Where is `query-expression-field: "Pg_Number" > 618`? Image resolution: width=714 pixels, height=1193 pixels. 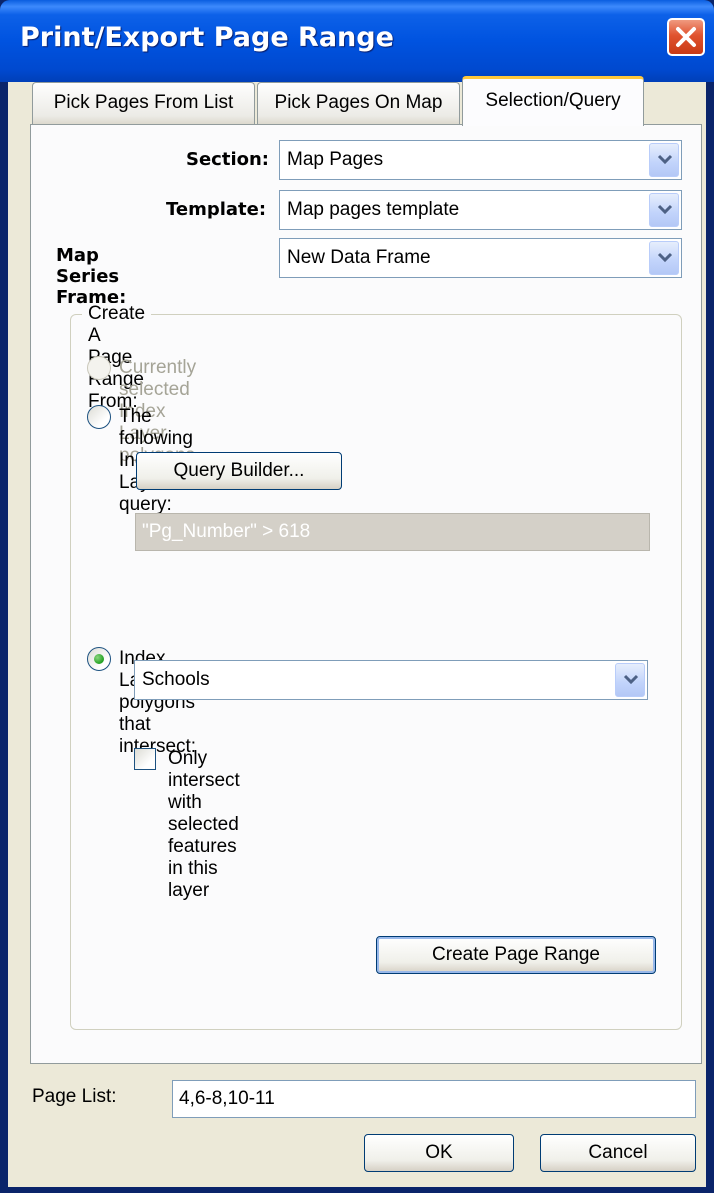
query-expression-field: "Pg_Number" > 618 is located at coordinates (392, 532).